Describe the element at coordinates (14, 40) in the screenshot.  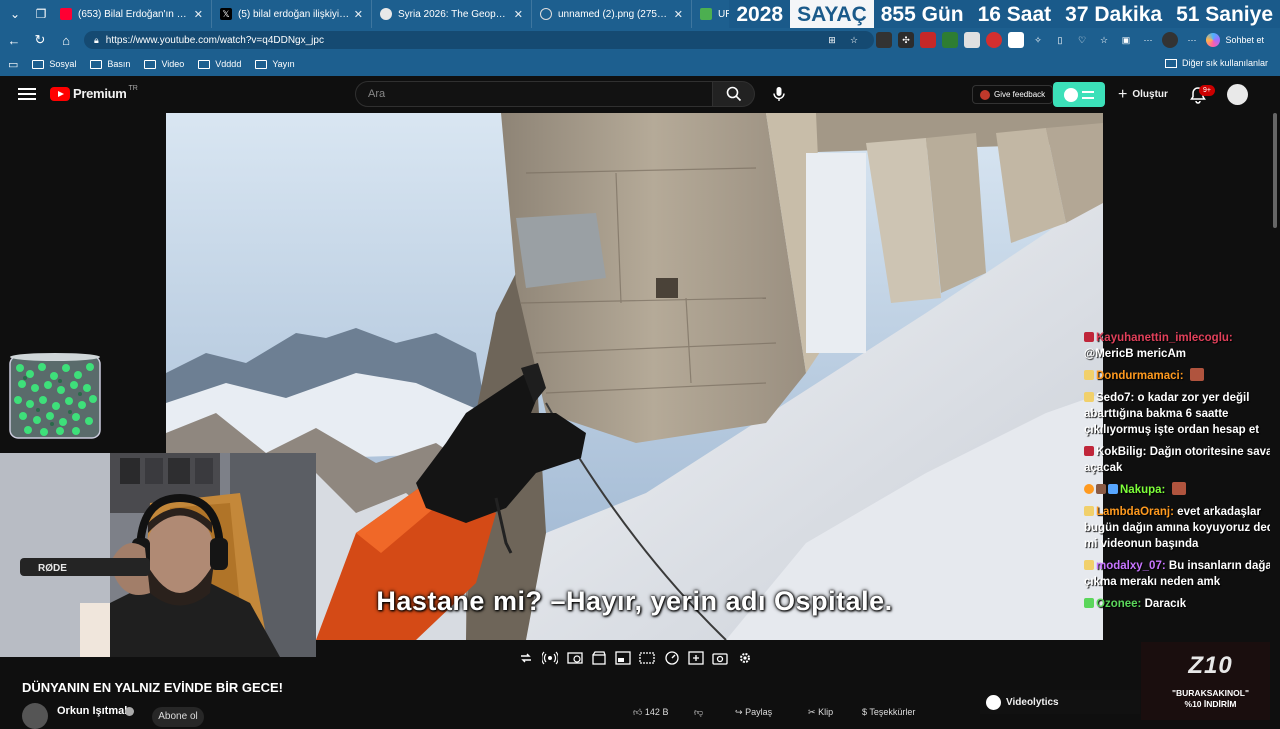
I see `back-arrow-icon: ←` at that location.